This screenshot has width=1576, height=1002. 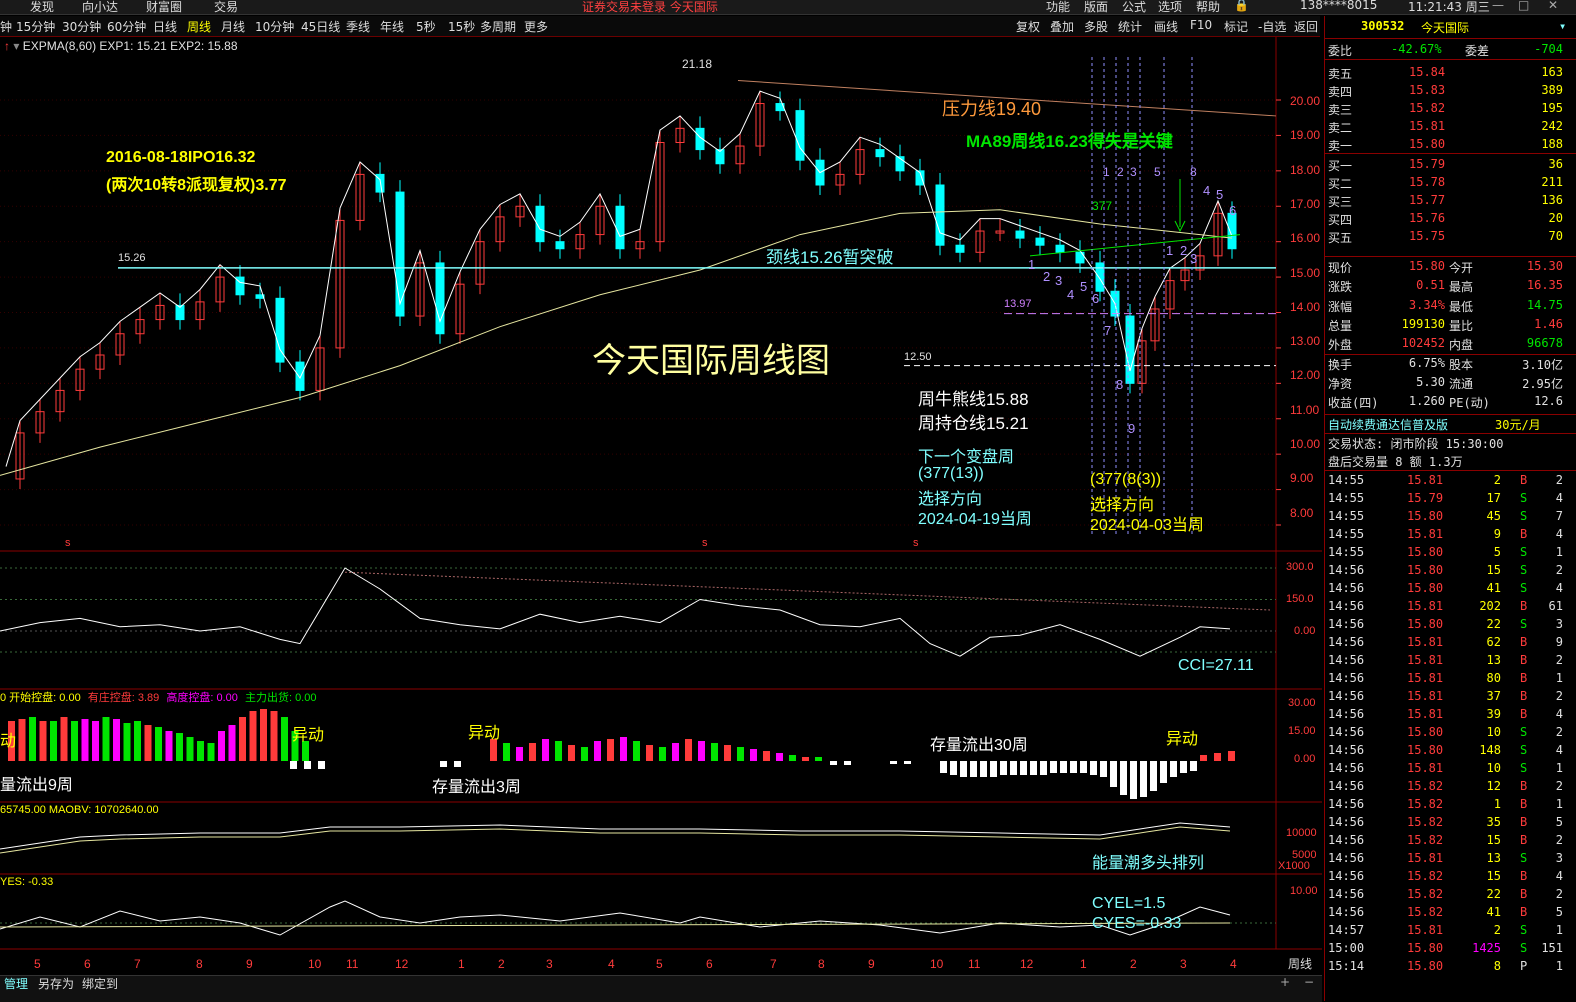 What do you see at coordinates (1498, 6) in the screenshot?
I see `minimize-icon: —` at bounding box center [1498, 6].